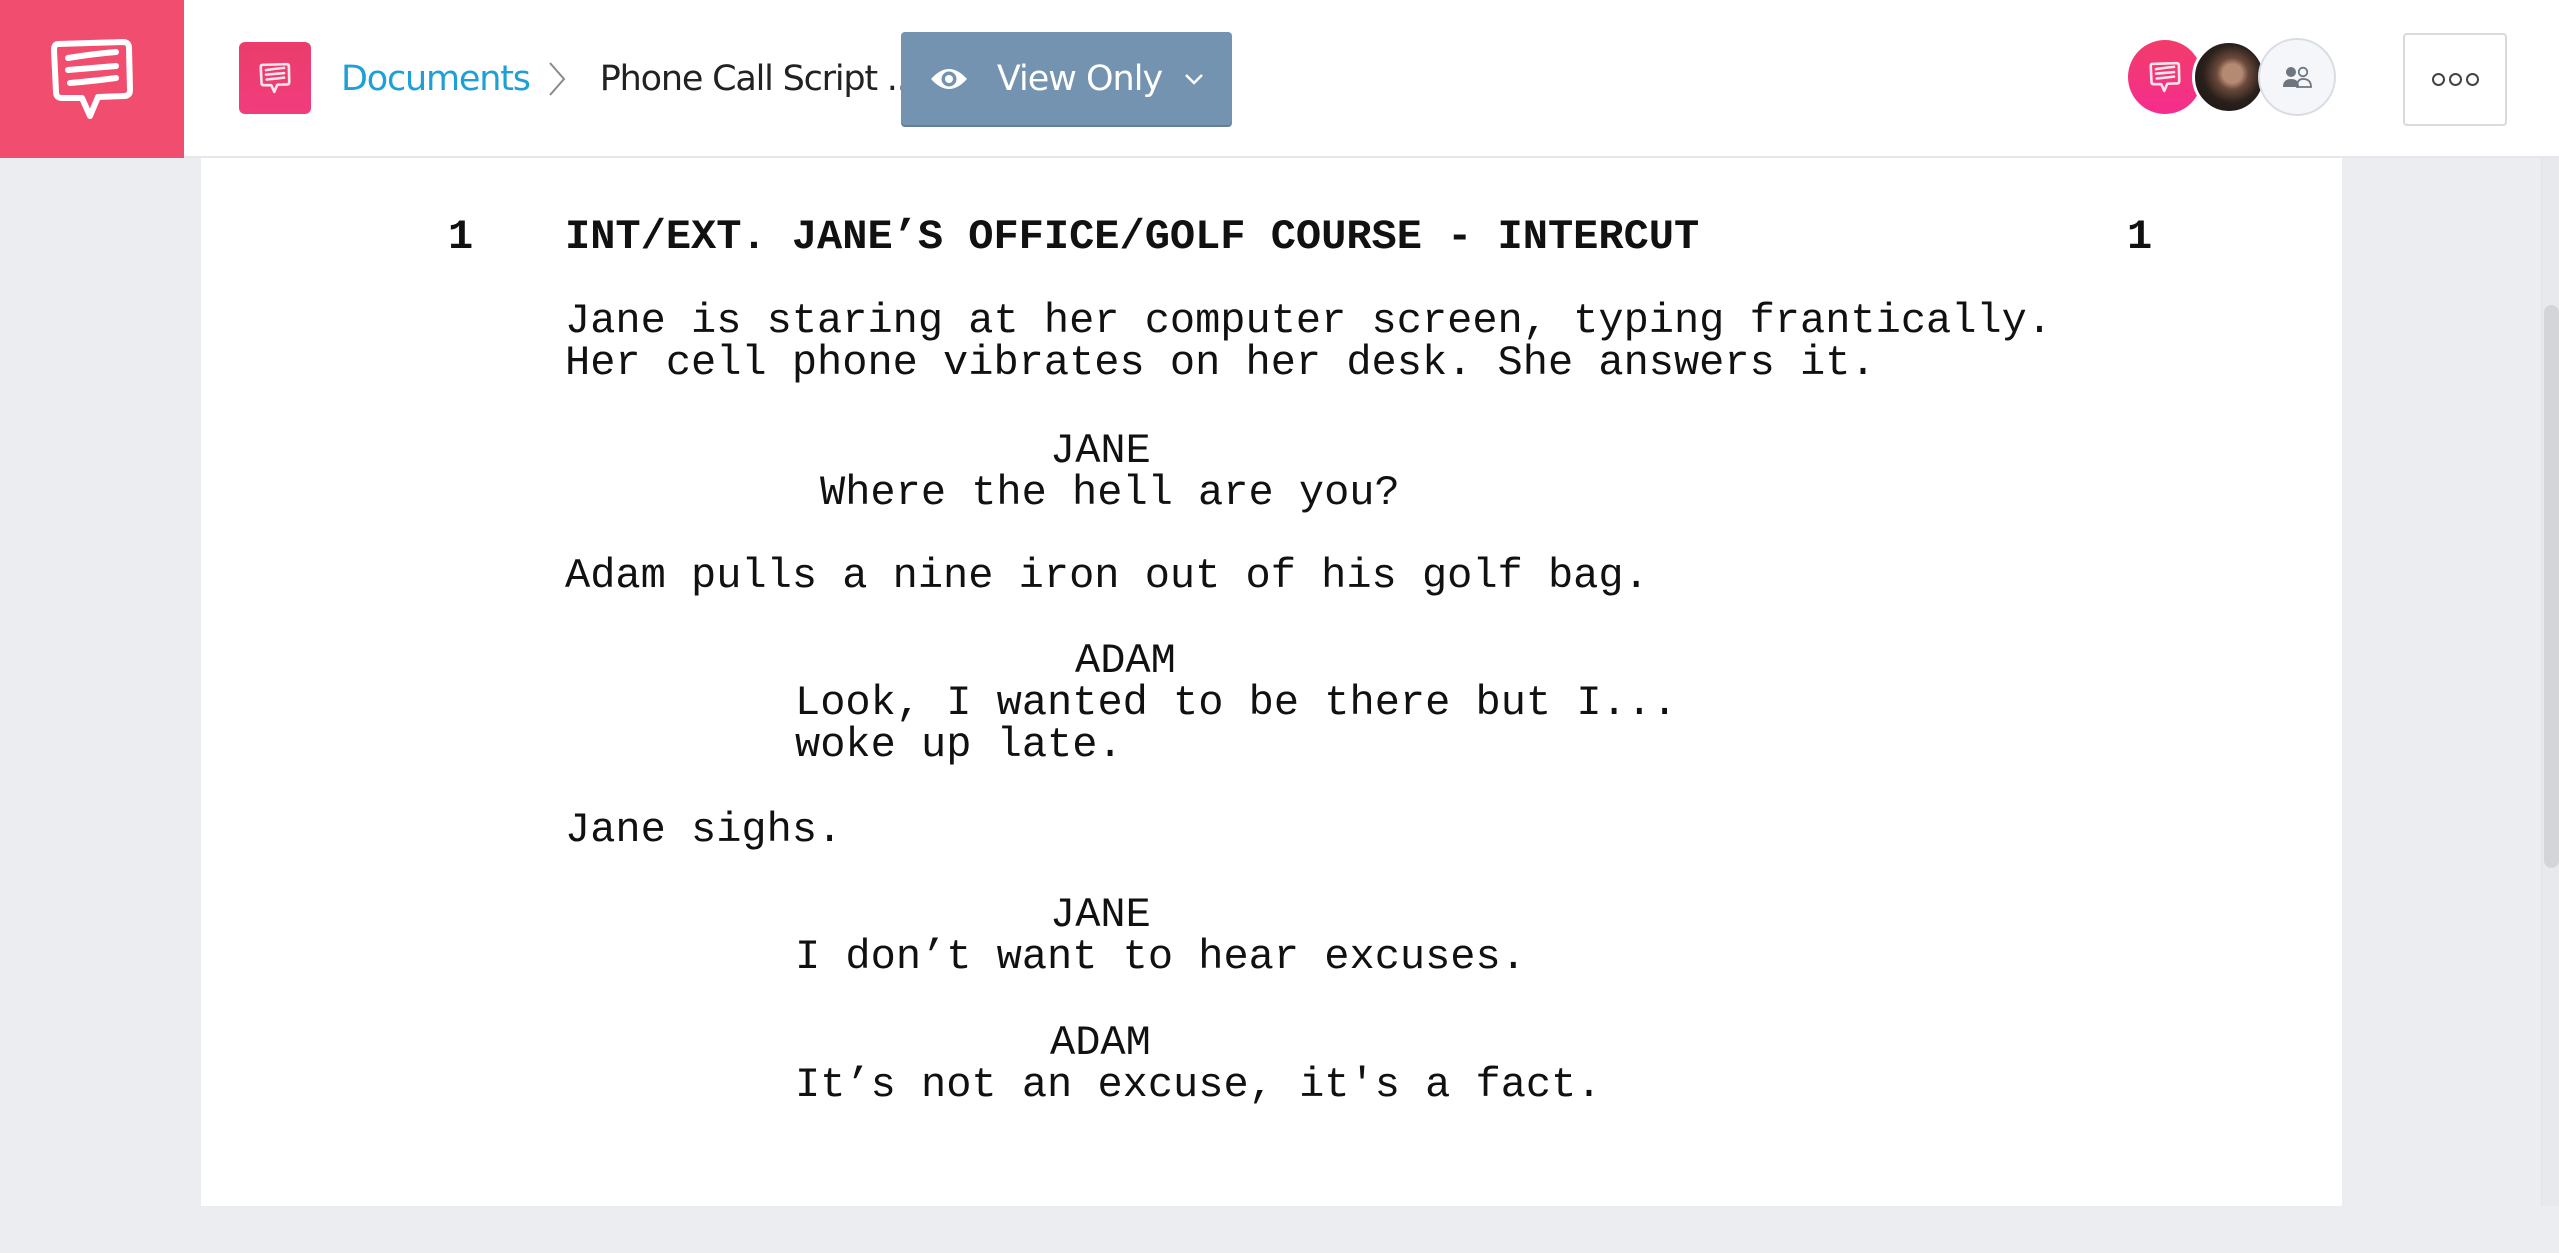 This screenshot has height=1253, width=2559. I want to click on app-logo, so click(92, 79).